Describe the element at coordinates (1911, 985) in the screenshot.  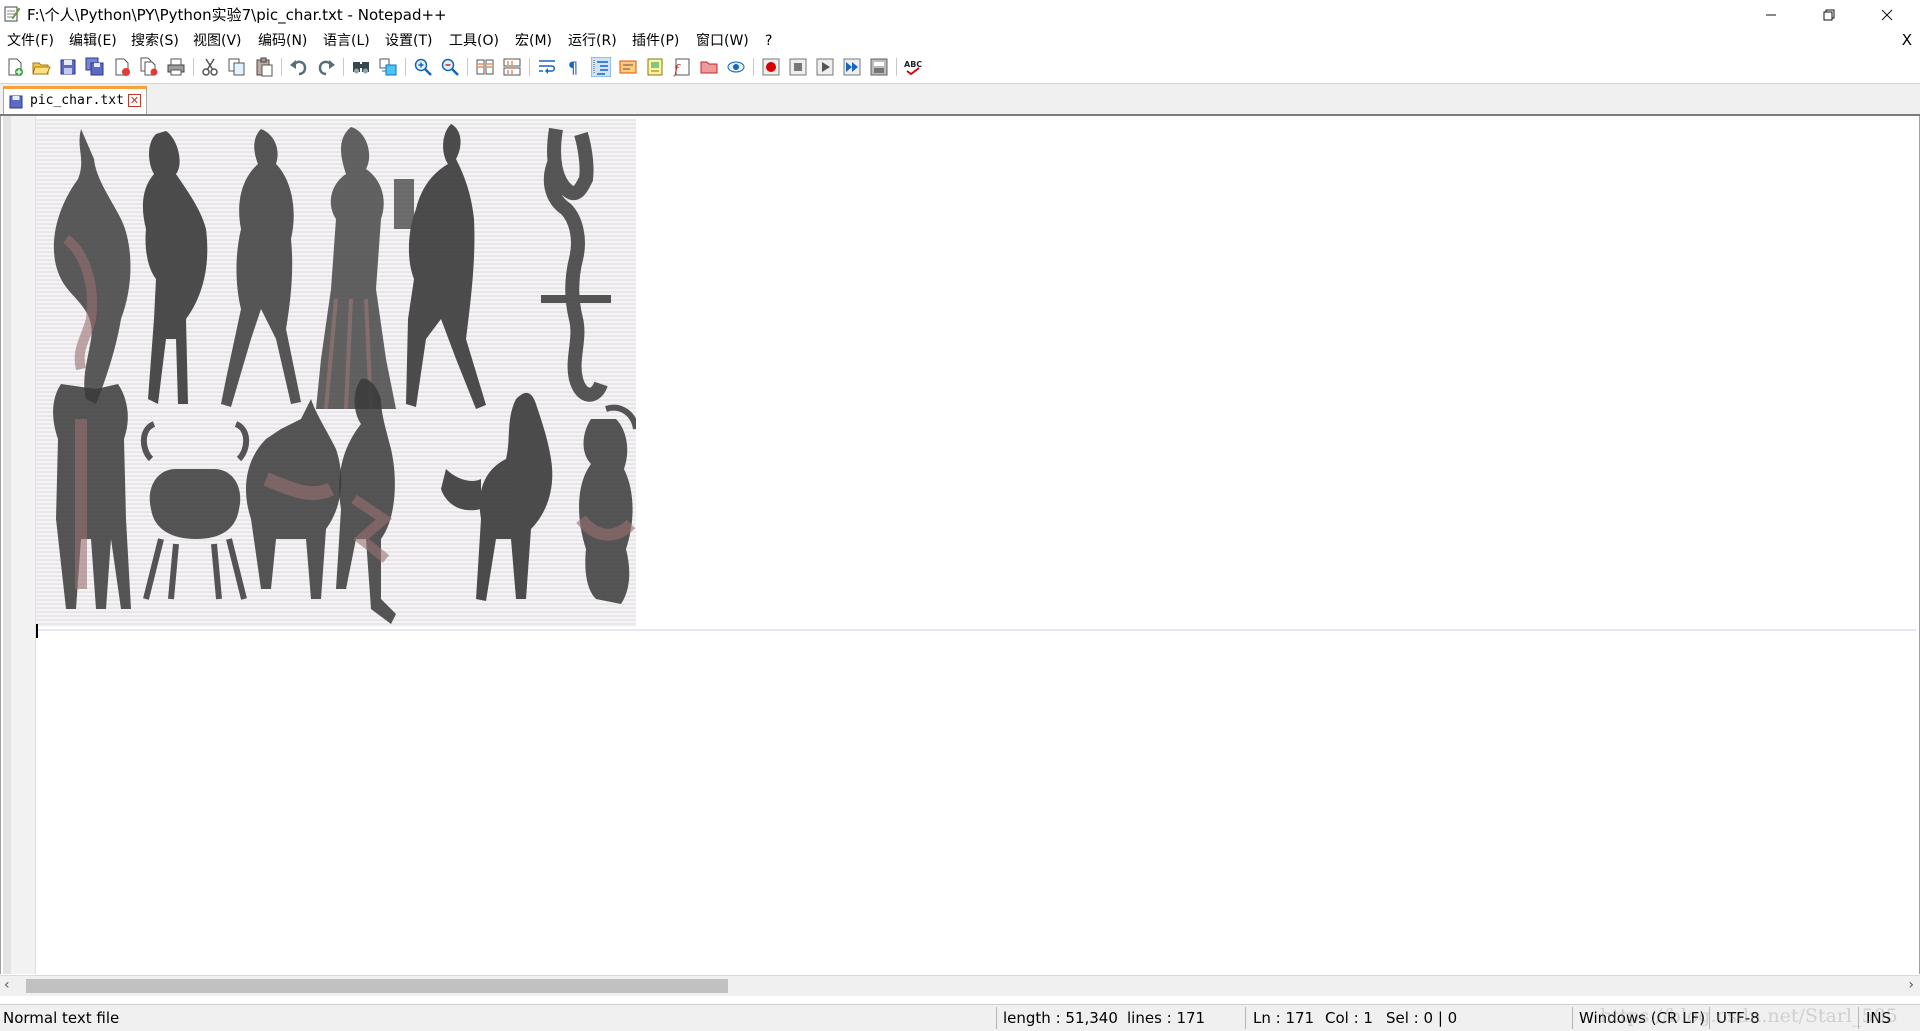
I see `scroll-right-icon: ›` at that location.